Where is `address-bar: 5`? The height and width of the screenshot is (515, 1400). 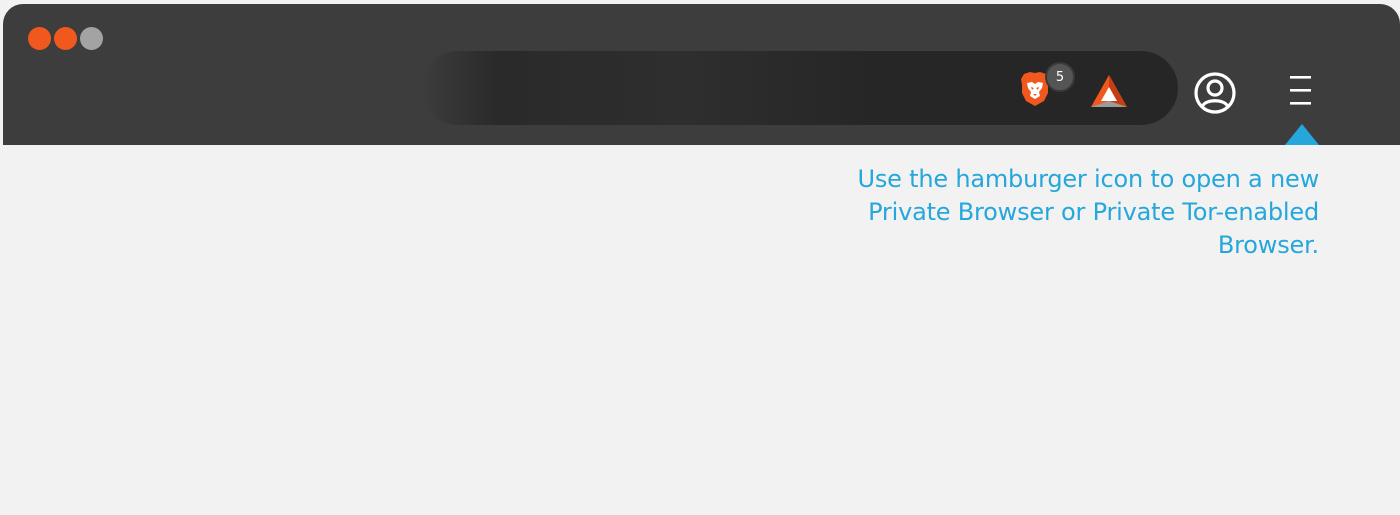 address-bar: 5 is located at coordinates (799, 88).